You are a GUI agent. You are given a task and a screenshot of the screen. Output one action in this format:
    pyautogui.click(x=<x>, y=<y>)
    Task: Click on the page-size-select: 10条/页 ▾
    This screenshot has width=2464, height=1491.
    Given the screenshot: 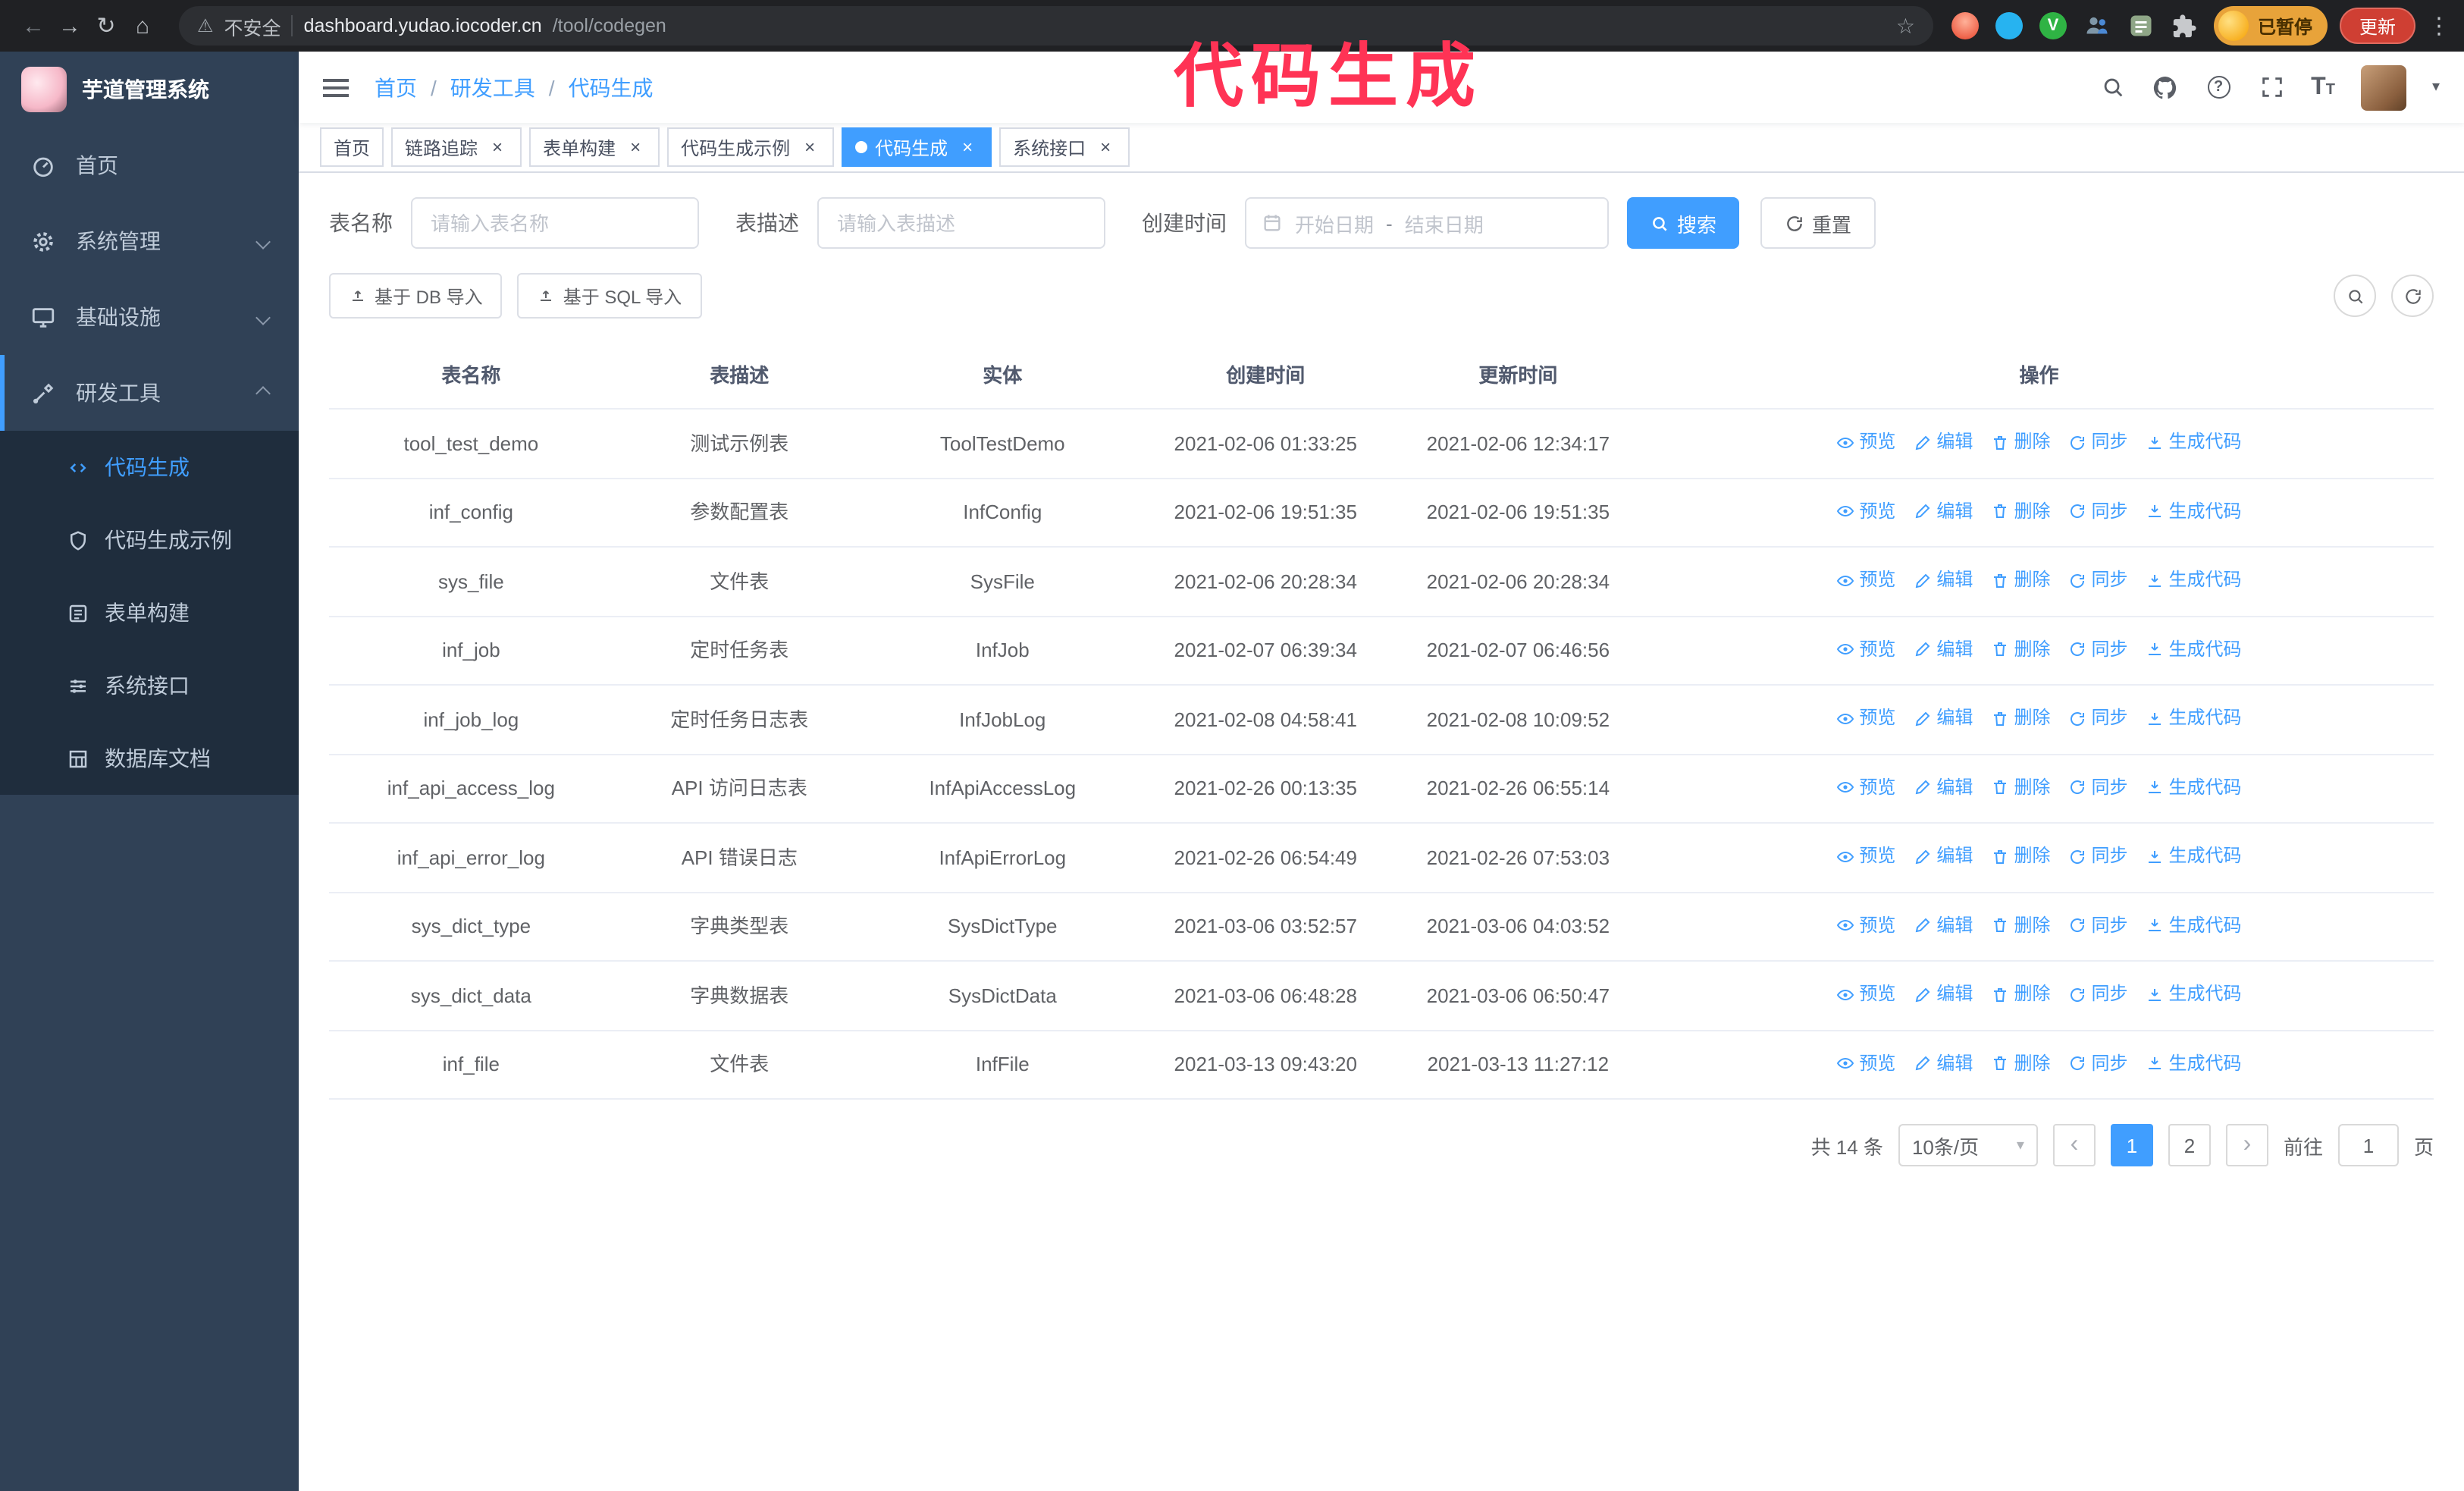 What is the action you would take?
    pyautogui.click(x=1968, y=1145)
    